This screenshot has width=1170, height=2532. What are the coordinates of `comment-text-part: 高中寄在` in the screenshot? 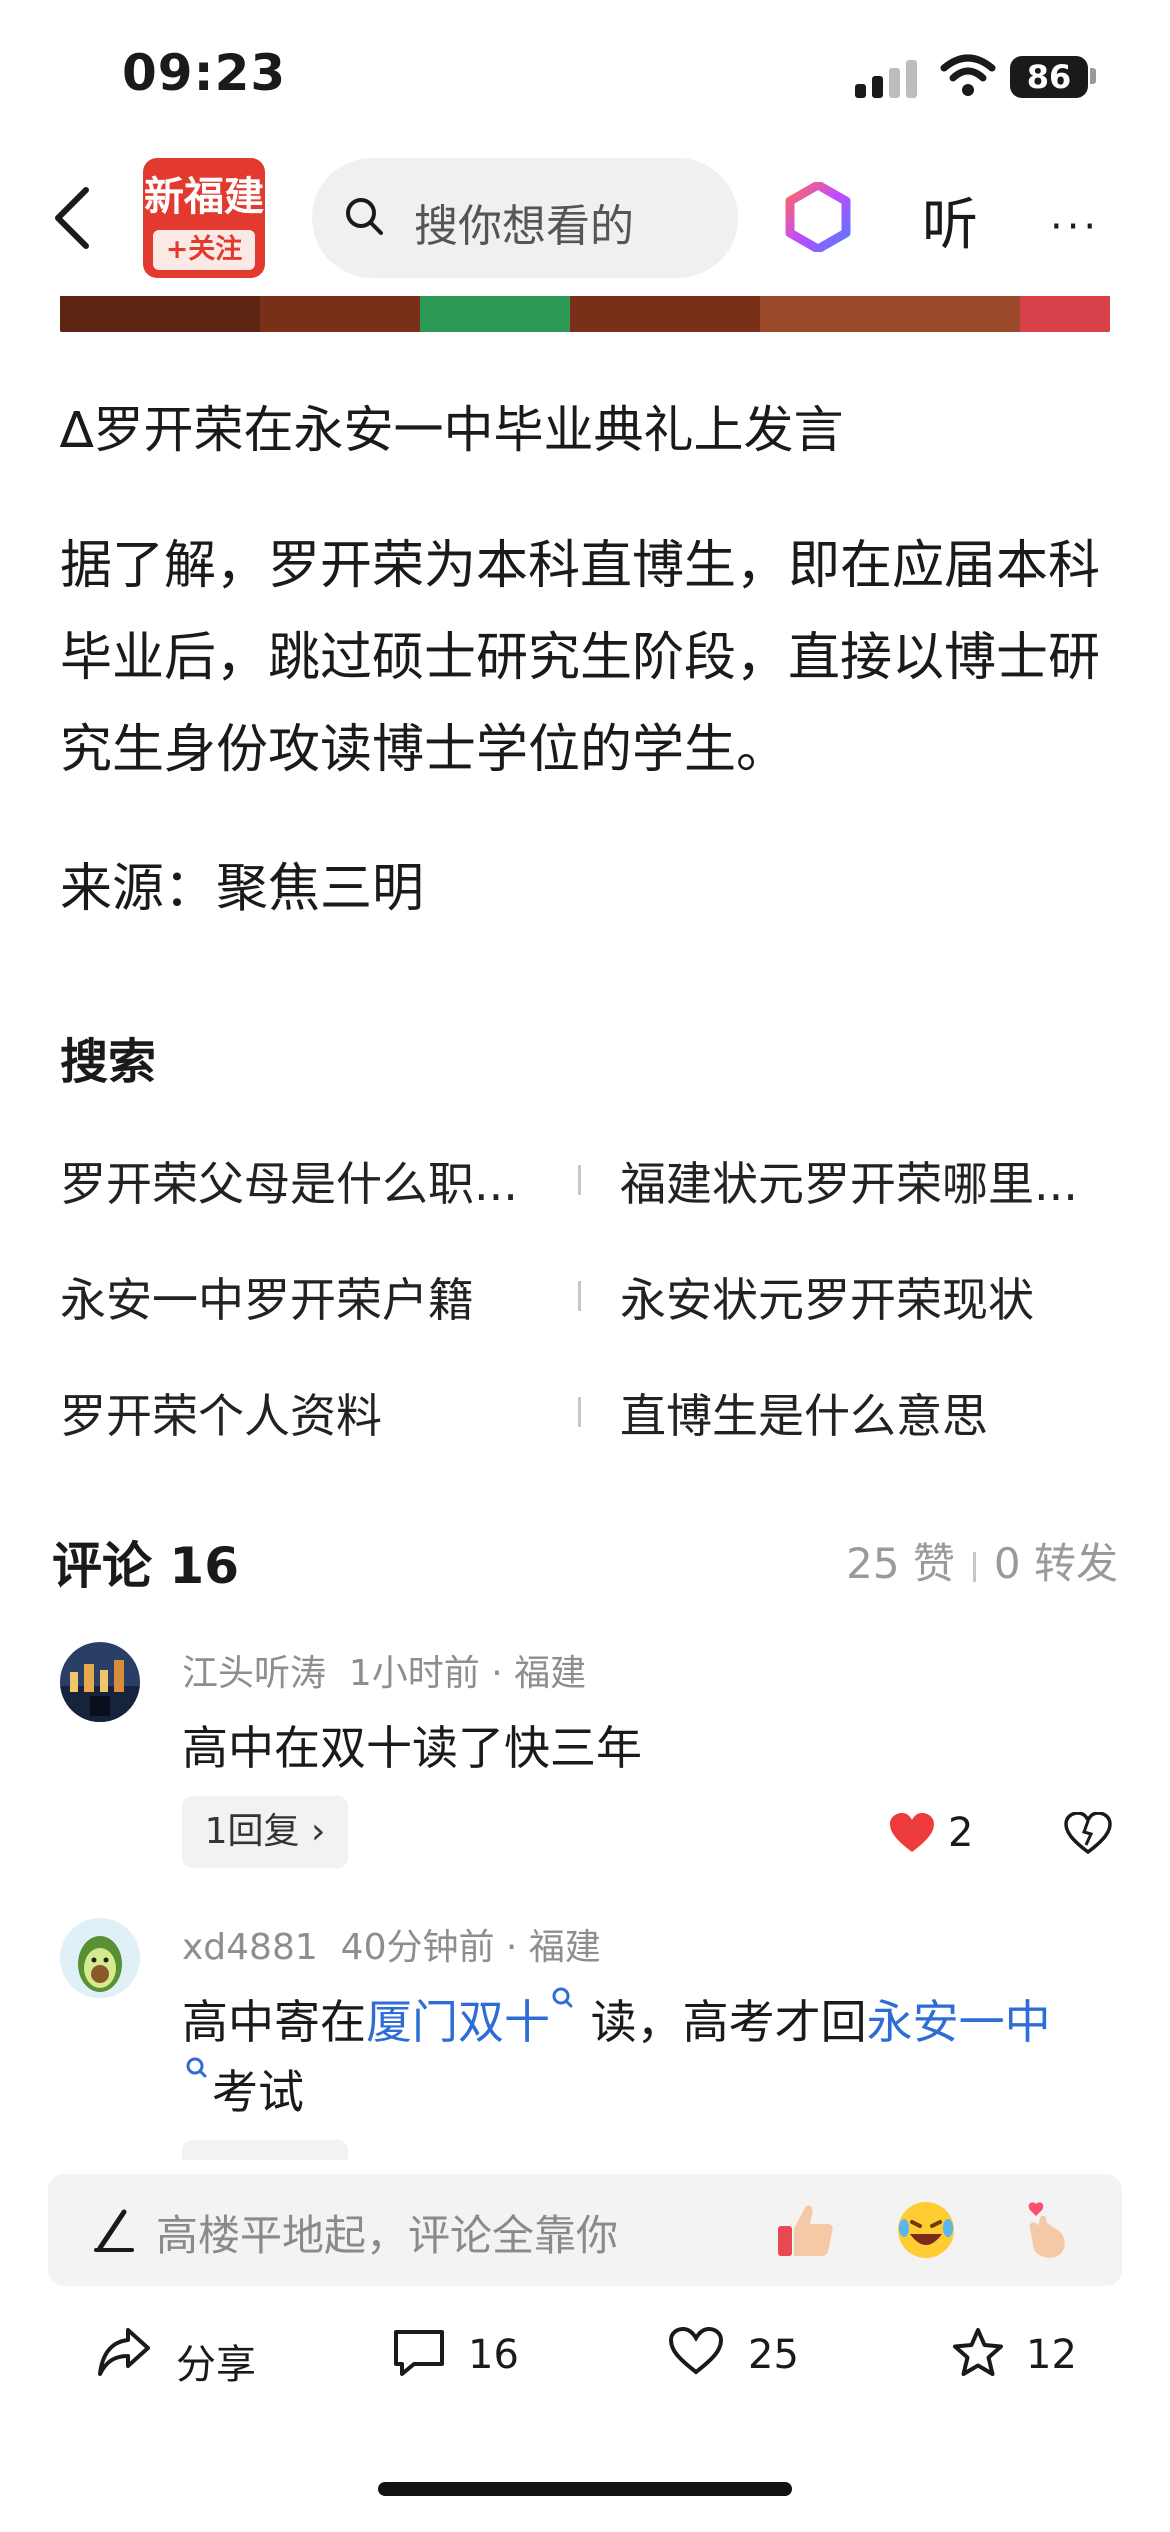 It's located at (274, 2022).